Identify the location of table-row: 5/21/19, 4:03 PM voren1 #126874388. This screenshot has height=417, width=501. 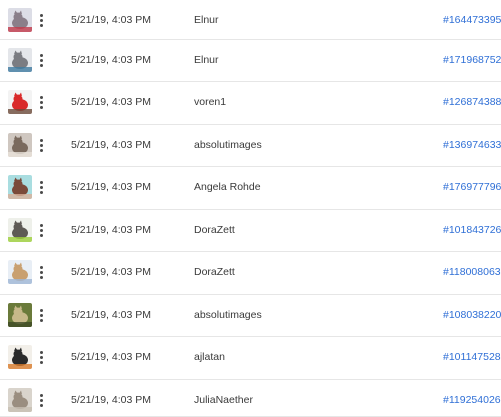
(250, 103).